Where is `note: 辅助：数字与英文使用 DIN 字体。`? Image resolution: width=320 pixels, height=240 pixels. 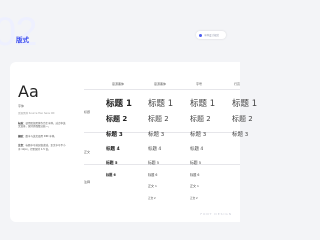 note: 辅助：数字与英文使用 DIN 字体。 is located at coordinates (42, 137).